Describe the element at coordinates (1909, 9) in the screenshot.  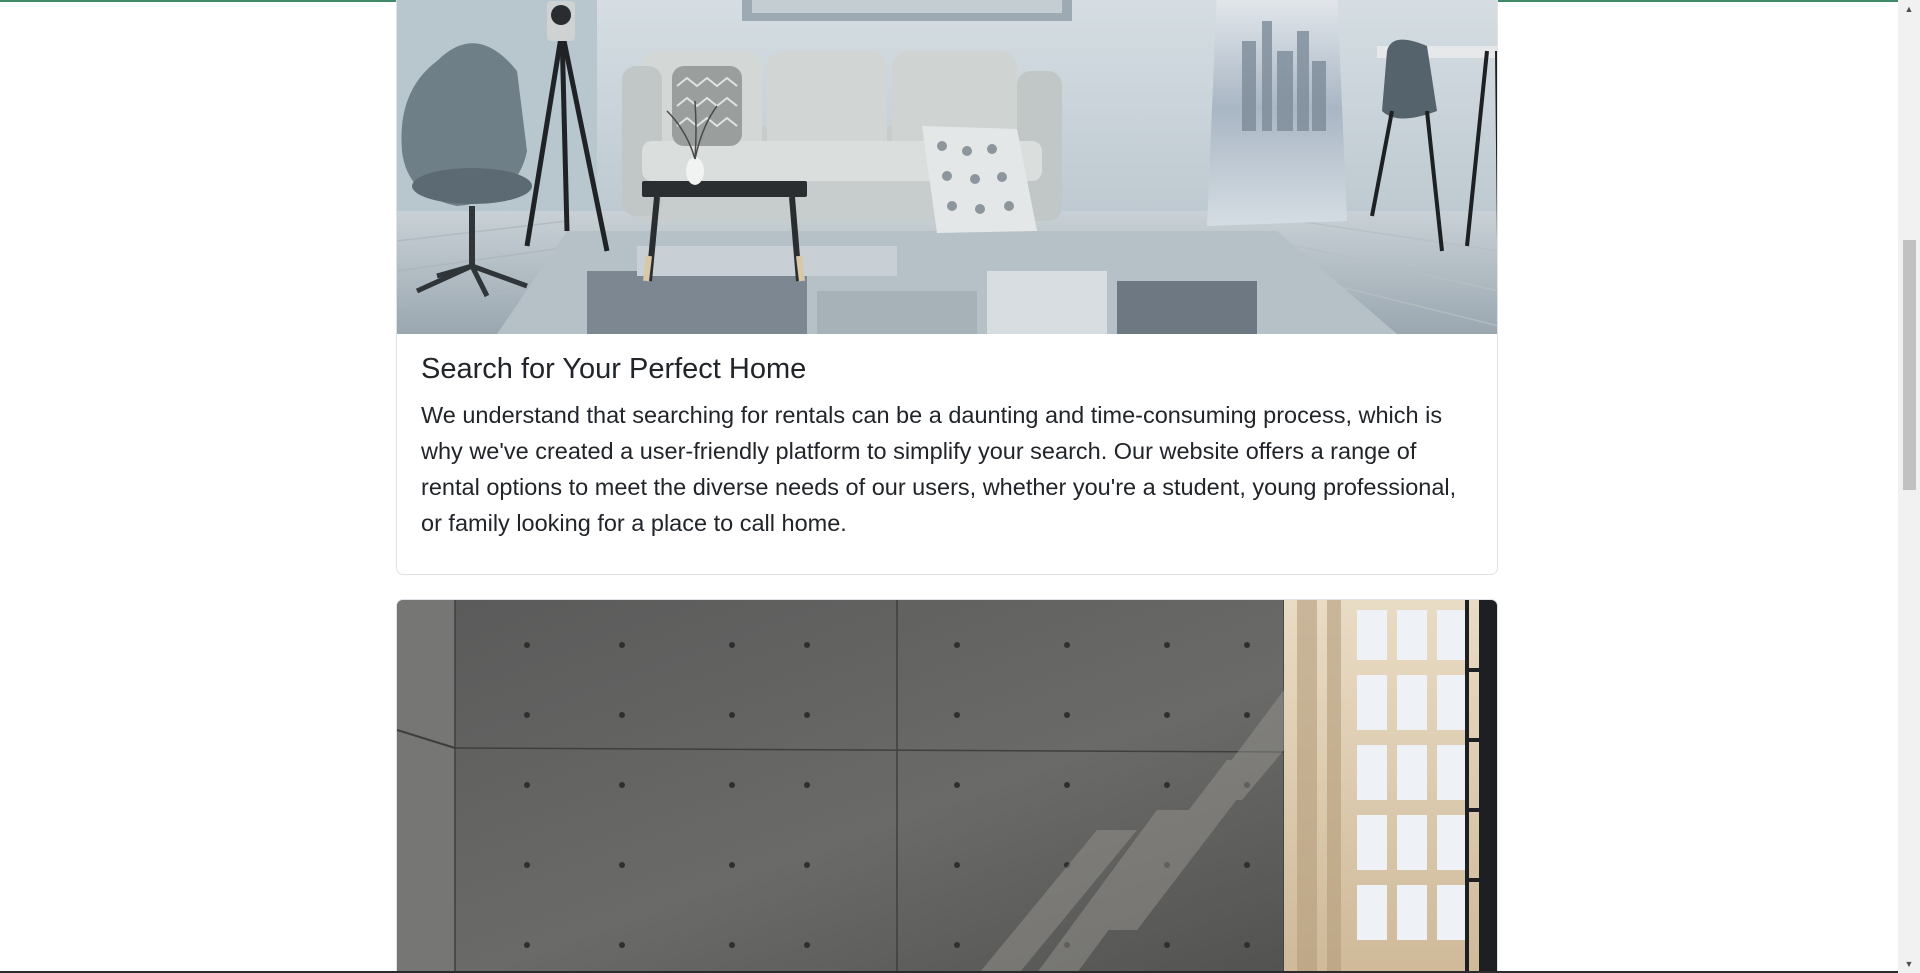
I see `scroll-up-icon: ▲` at that location.